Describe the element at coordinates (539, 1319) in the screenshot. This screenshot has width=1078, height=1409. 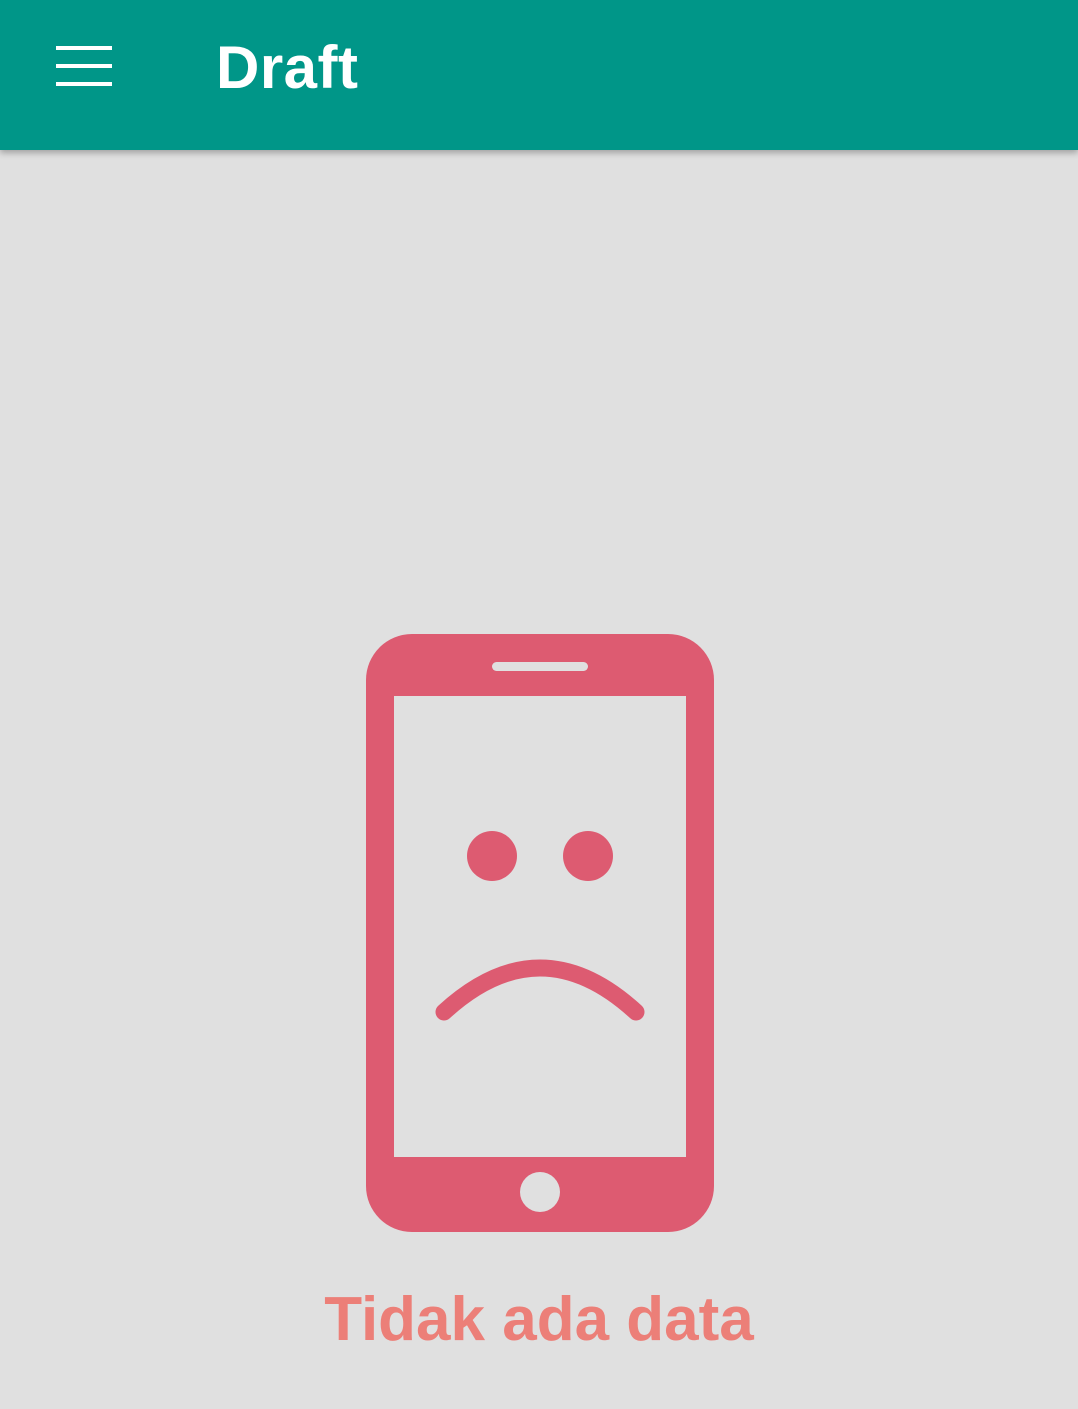
I see `empty-state-message: Tidak ada data` at that location.